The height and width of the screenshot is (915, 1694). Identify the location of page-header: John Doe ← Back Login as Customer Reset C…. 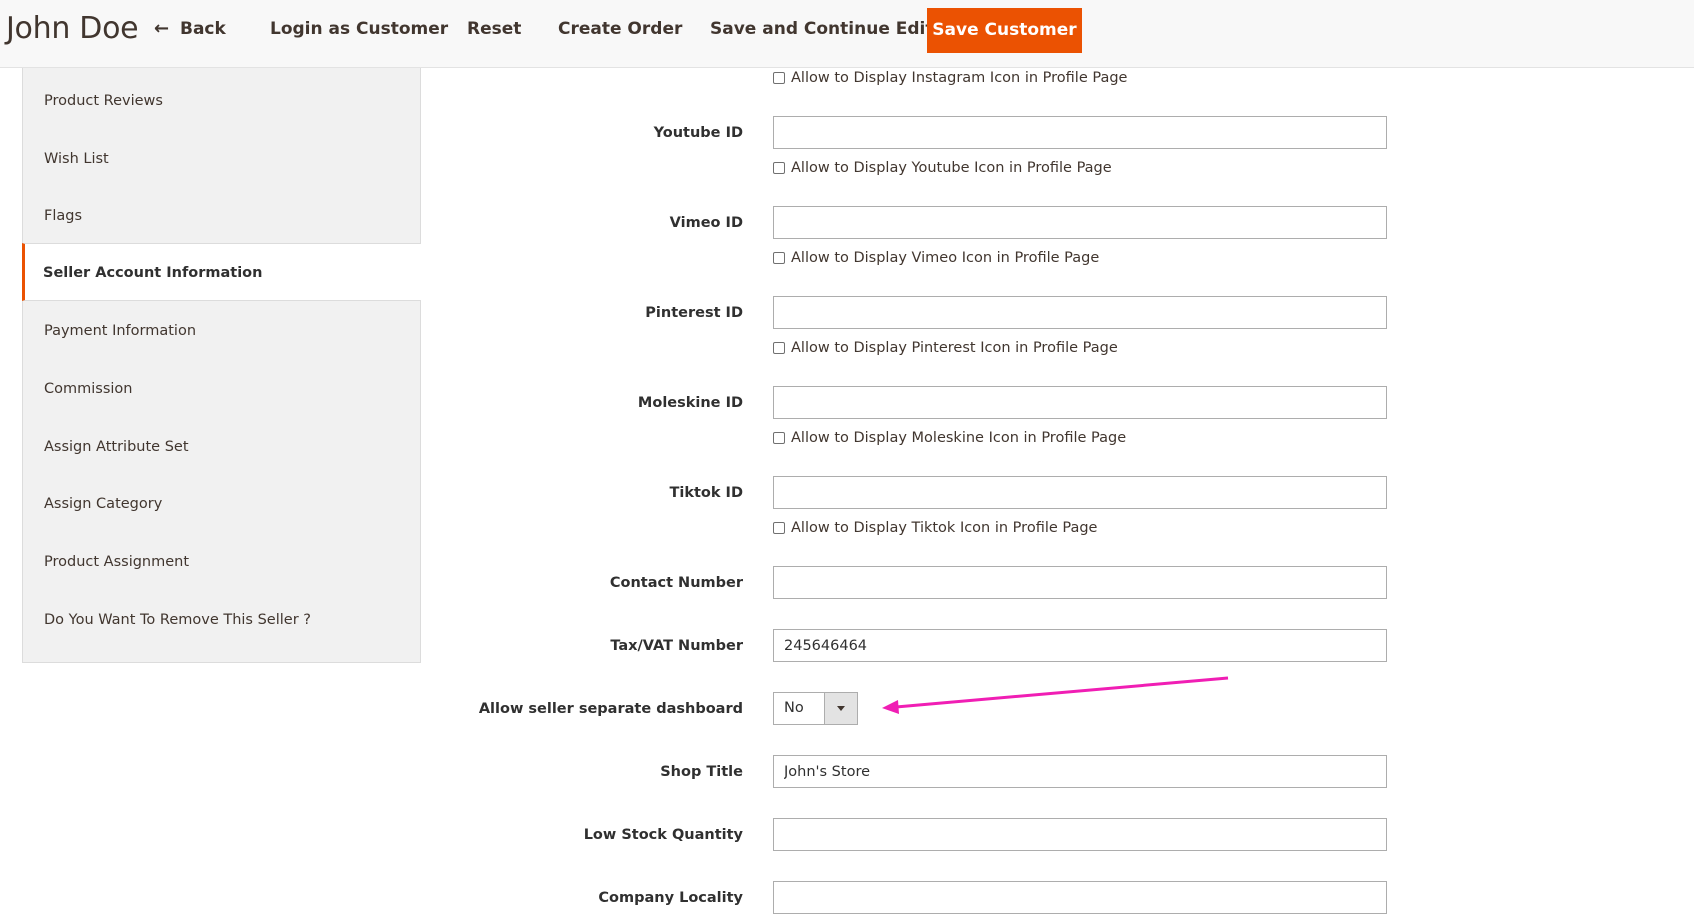
(847, 34).